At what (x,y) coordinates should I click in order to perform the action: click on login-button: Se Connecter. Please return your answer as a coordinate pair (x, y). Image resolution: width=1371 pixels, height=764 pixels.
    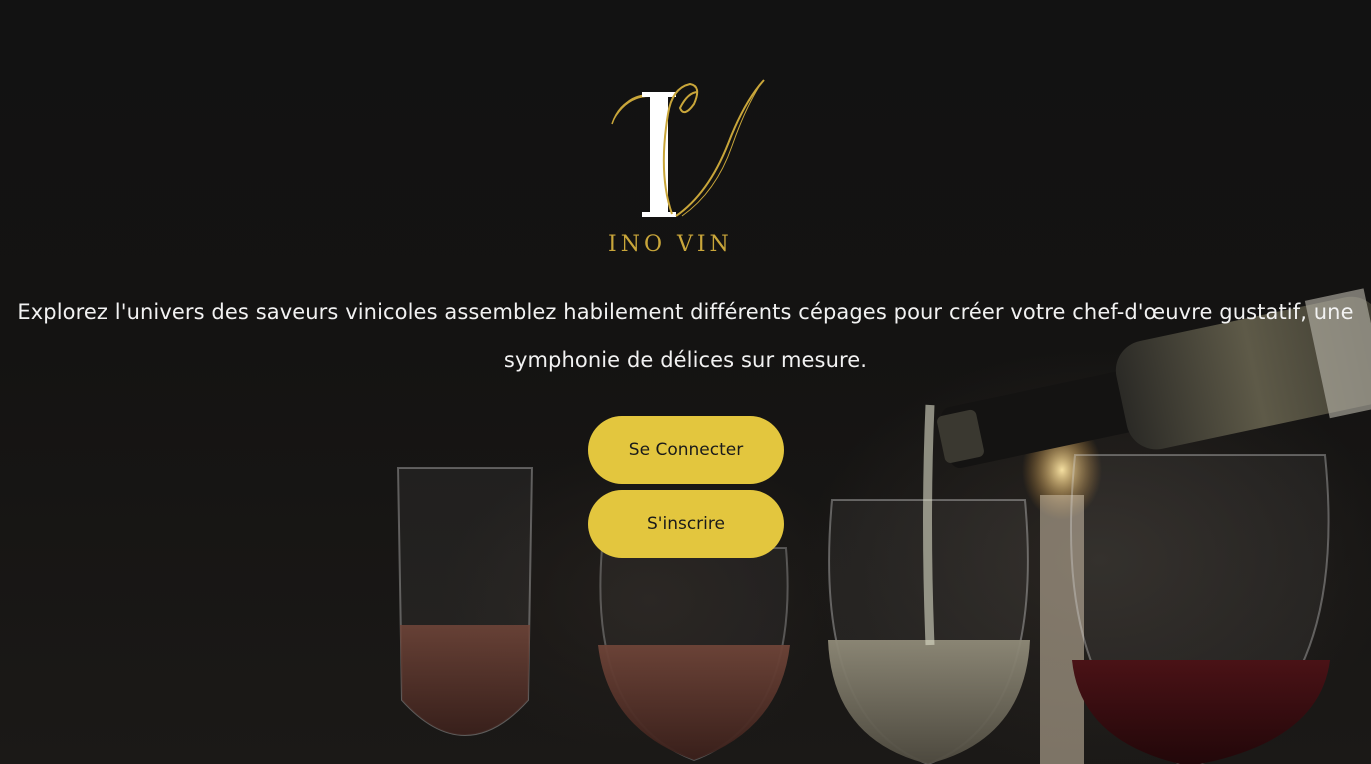
    Looking at the image, I should click on (686, 450).